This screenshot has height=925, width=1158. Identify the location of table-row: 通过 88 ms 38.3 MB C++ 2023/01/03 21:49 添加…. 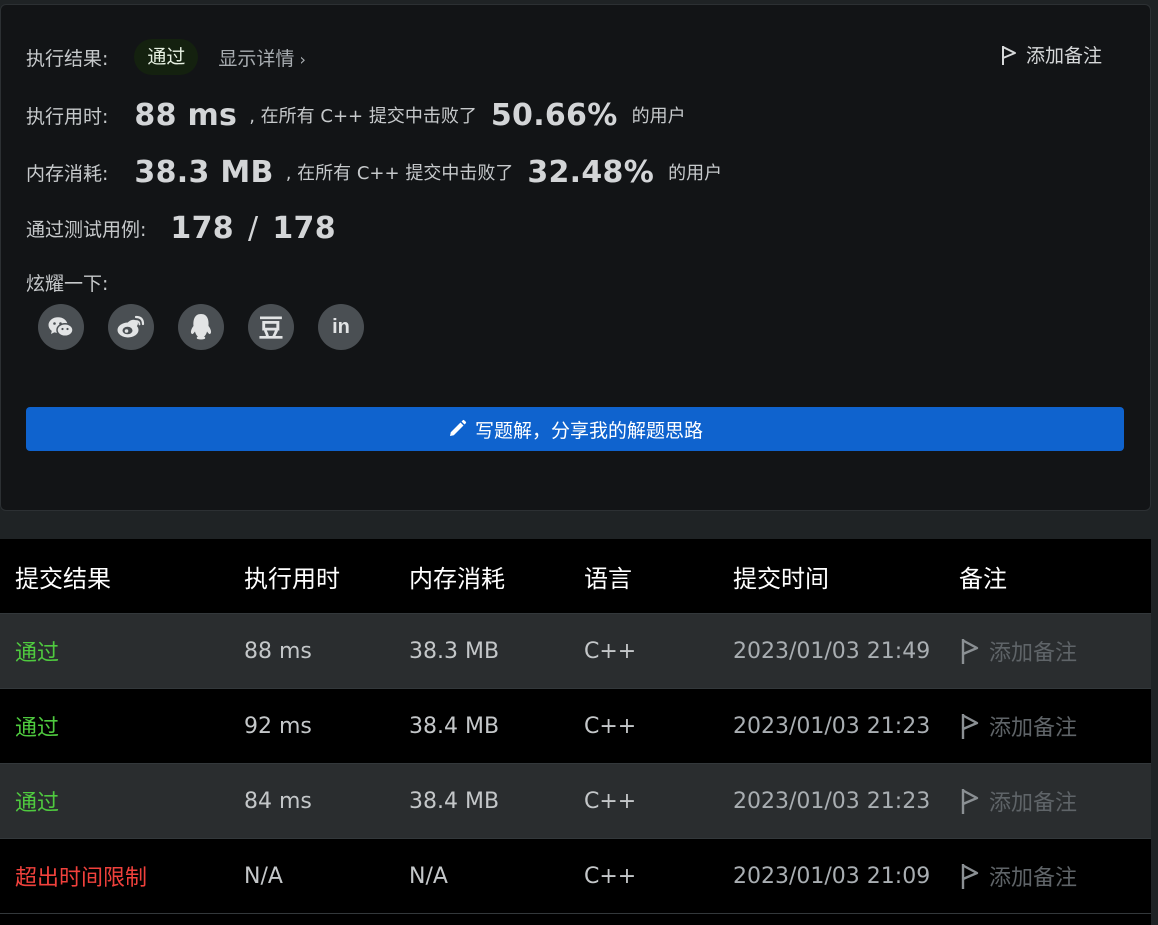
(575, 651).